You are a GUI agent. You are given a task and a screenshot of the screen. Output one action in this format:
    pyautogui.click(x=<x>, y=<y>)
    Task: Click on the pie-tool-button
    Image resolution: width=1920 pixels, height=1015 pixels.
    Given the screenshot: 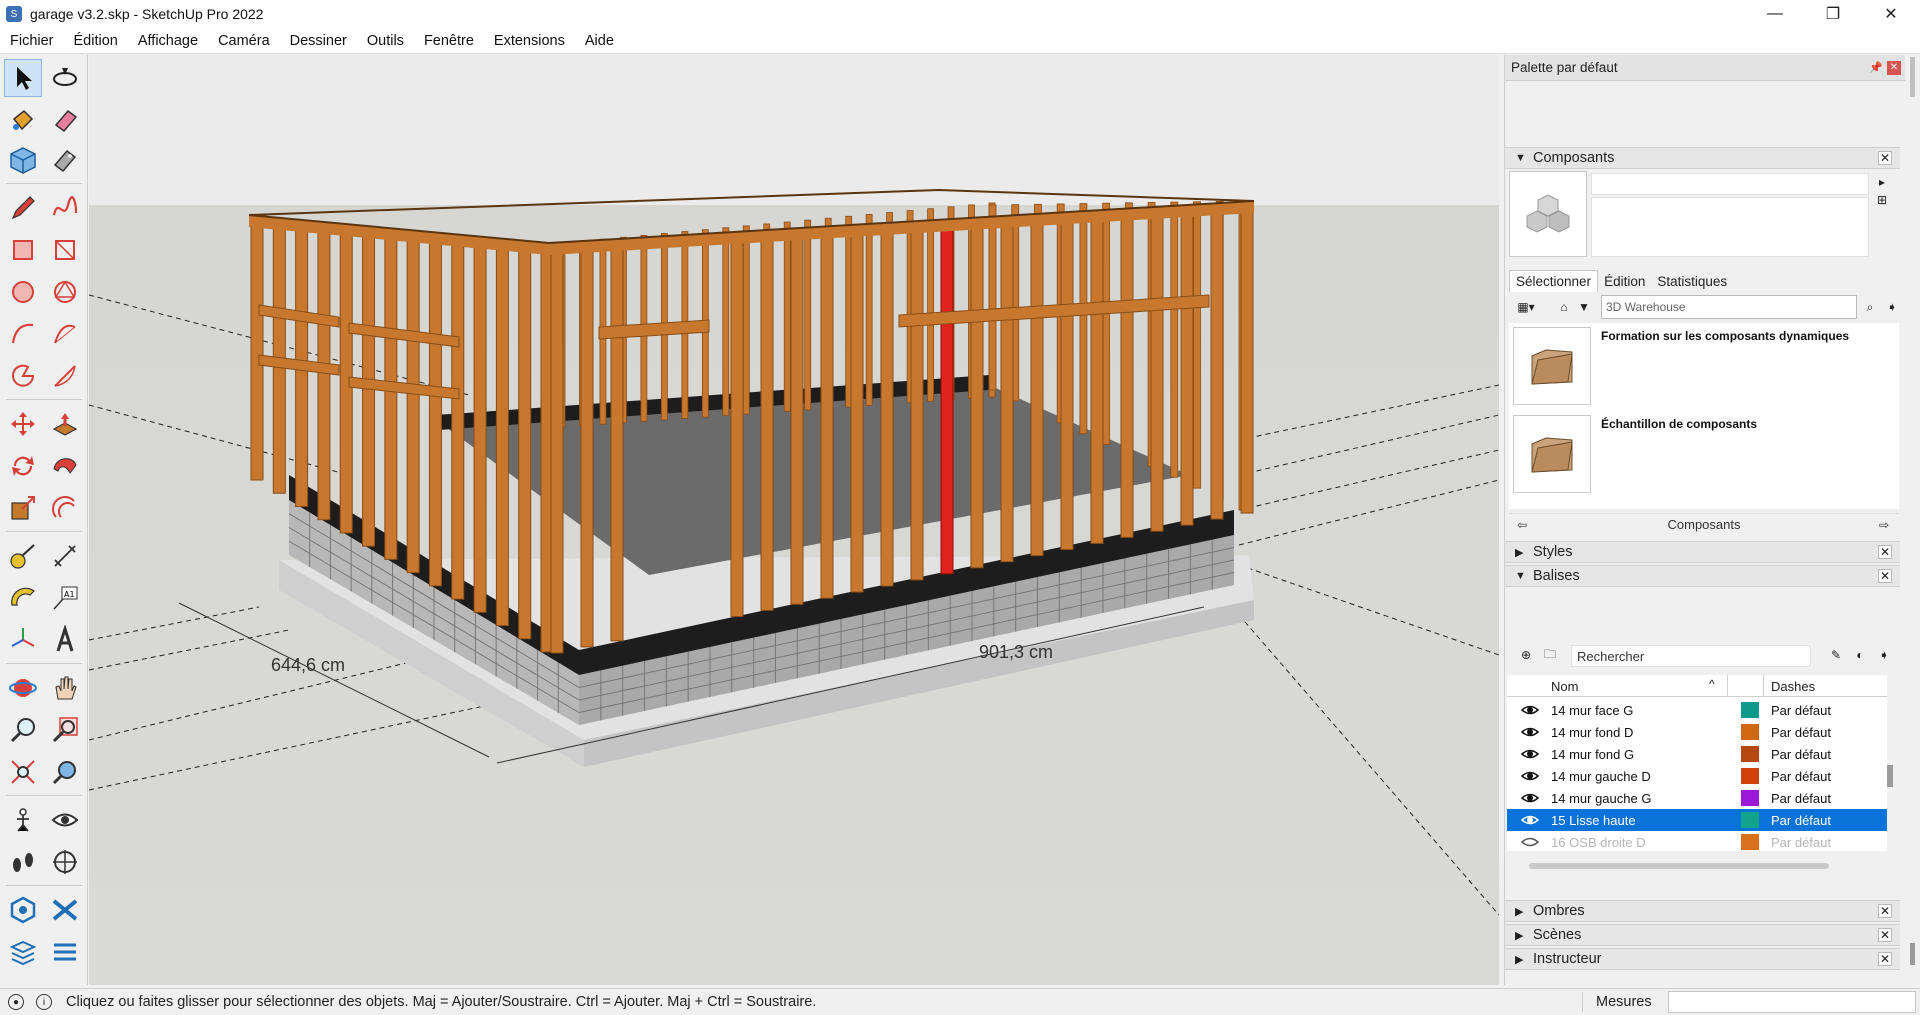 What is the action you would take?
    pyautogui.click(x=23, y=376)
    